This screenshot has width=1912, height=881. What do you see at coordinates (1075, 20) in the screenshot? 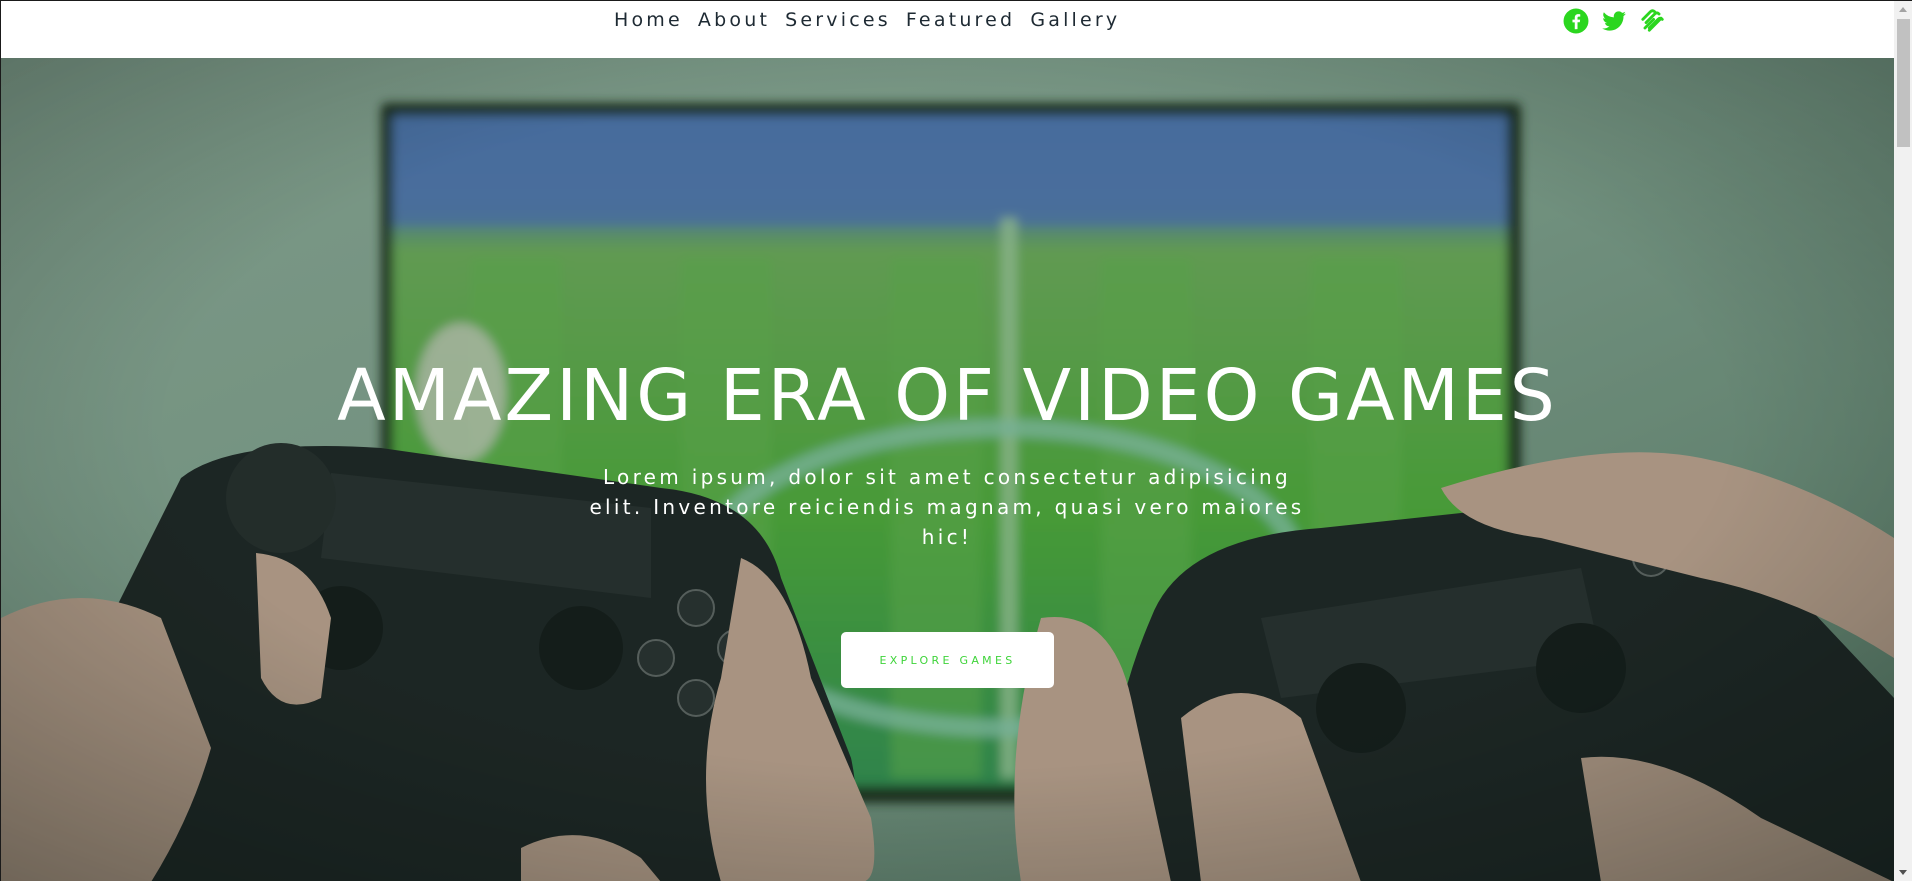
I see `nav-link-gallery: Gallery` at bounding box center [1075, 20].